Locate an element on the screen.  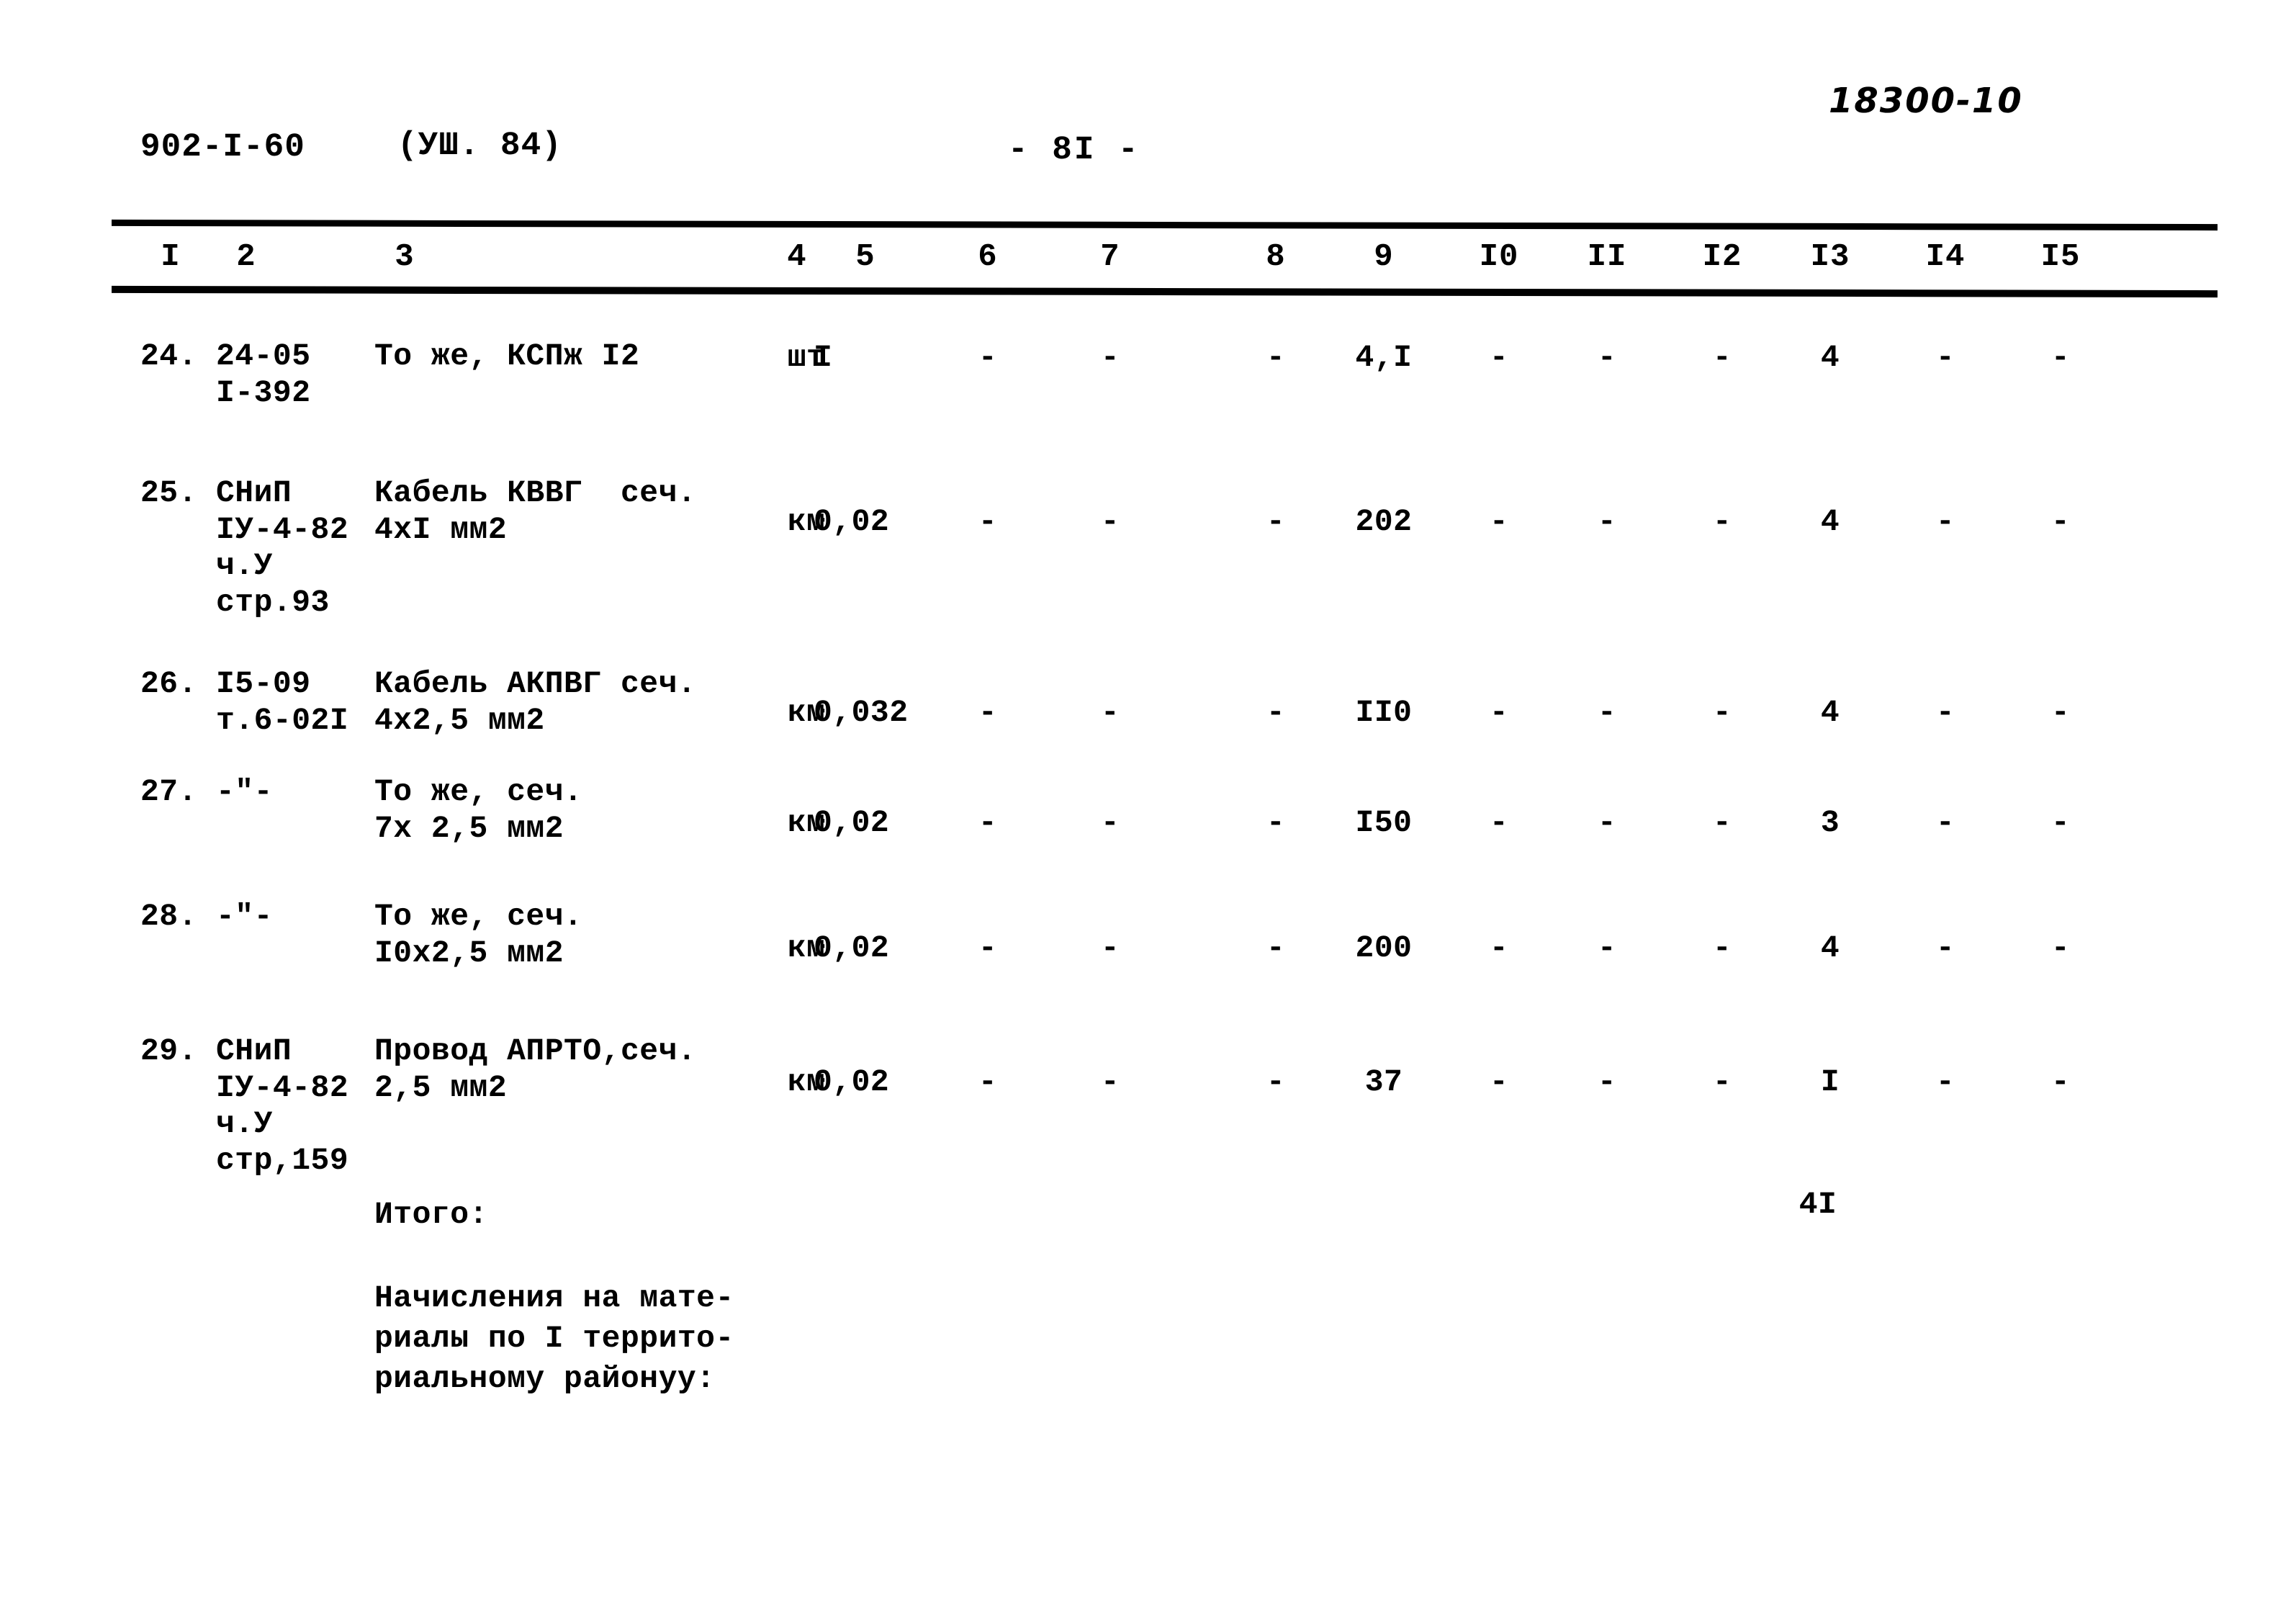
column-header-15: I5 is located at coordinates (2061, 257).